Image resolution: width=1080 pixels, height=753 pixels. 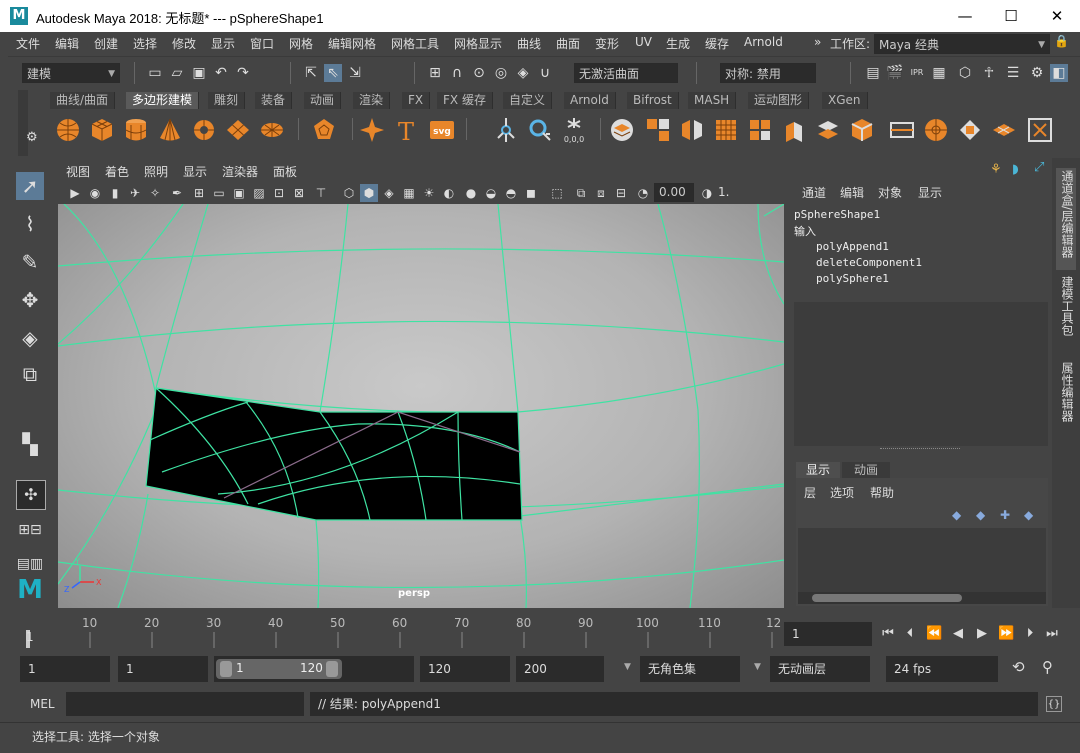 What do you see at coordinates (692, 130) in the screenshot?
I see `mirror-icon` at bounding box center [692, 130].